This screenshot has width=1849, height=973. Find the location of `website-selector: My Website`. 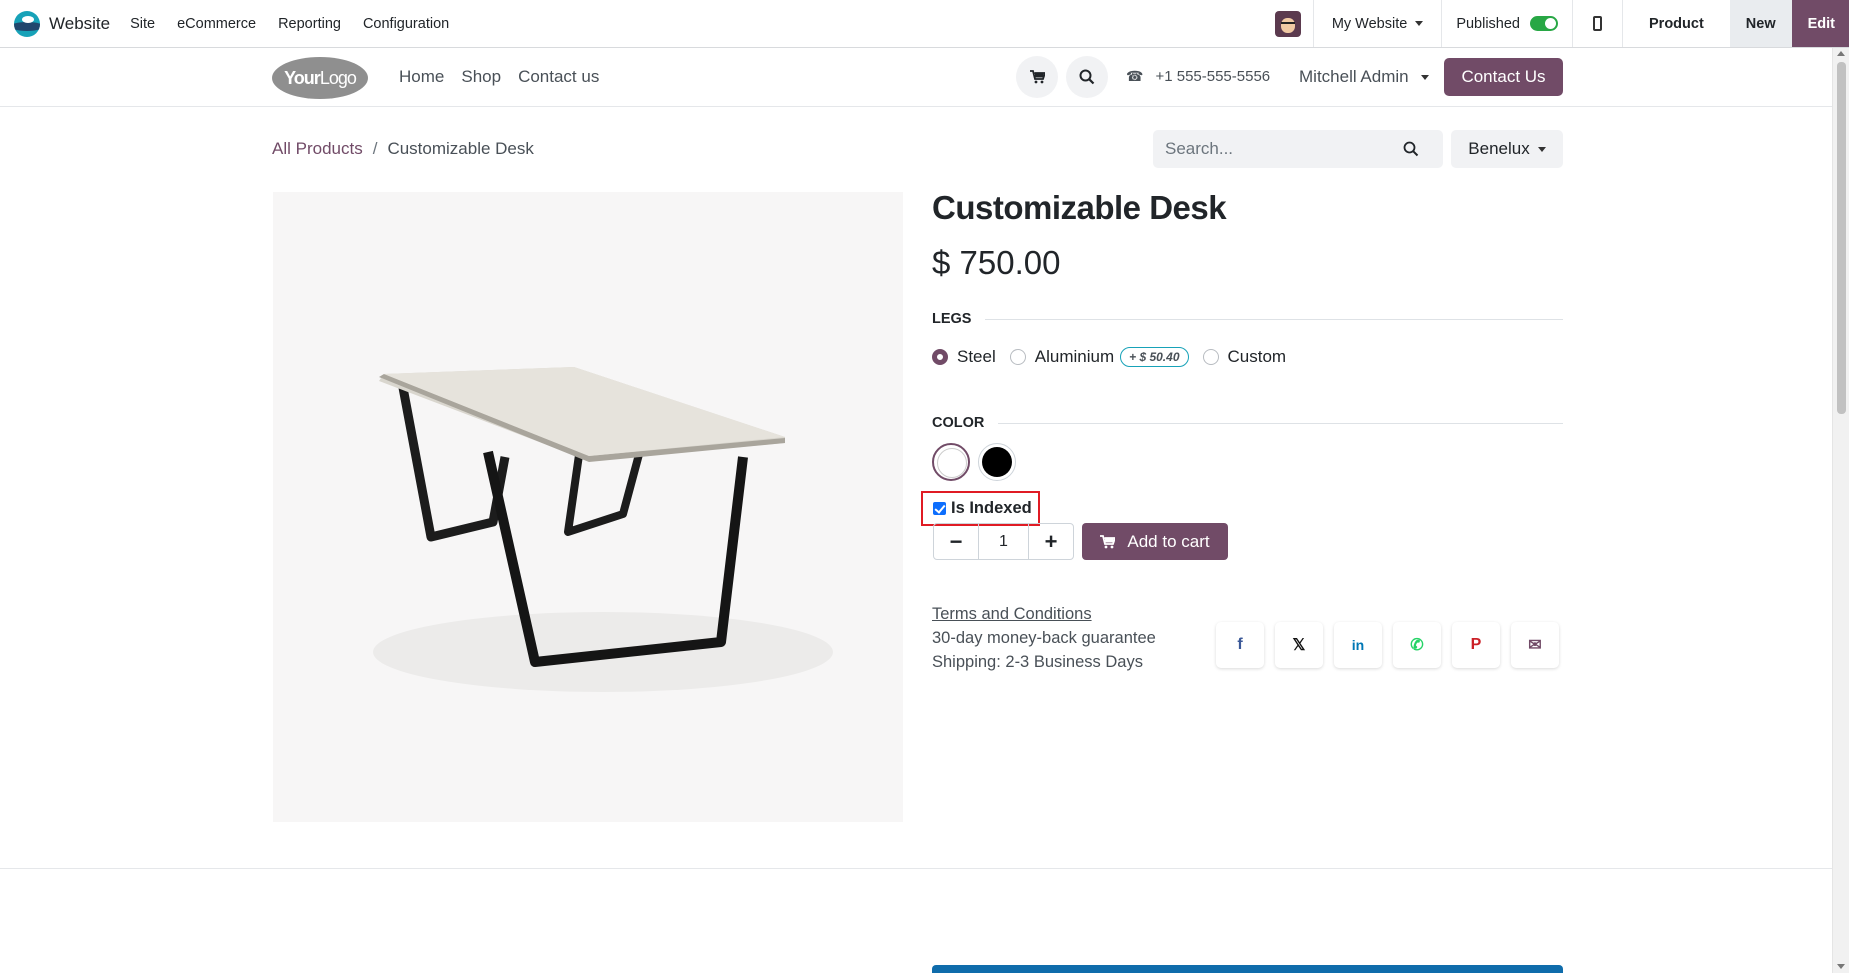

website-selector: My Website is located at coordinates (1378, 23).